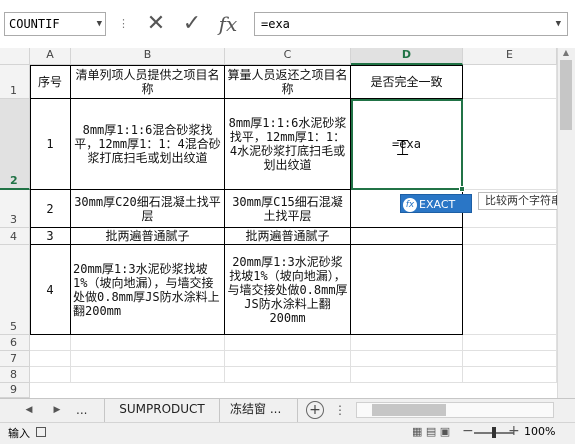  Describe the element at coordinates (510, 290) in the screenshot. I see `cell-e5` at that location.